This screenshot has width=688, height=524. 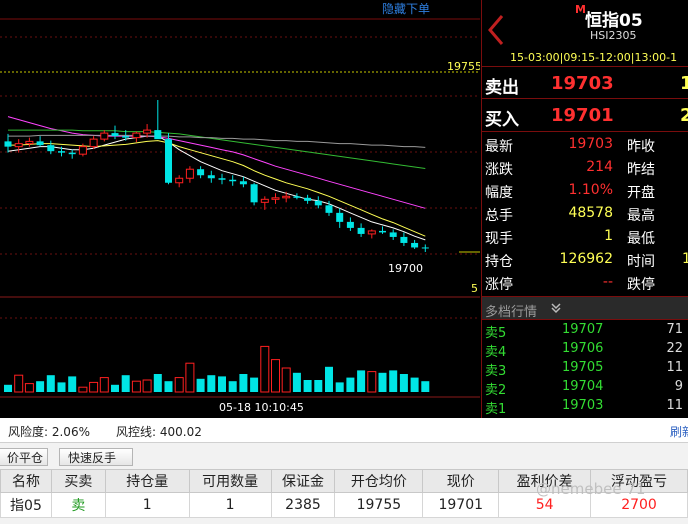 What do you see at coordinates (590, 213) in the screenshot?
I see `quote-row-value: 48578` at bounding box center [590, 213].